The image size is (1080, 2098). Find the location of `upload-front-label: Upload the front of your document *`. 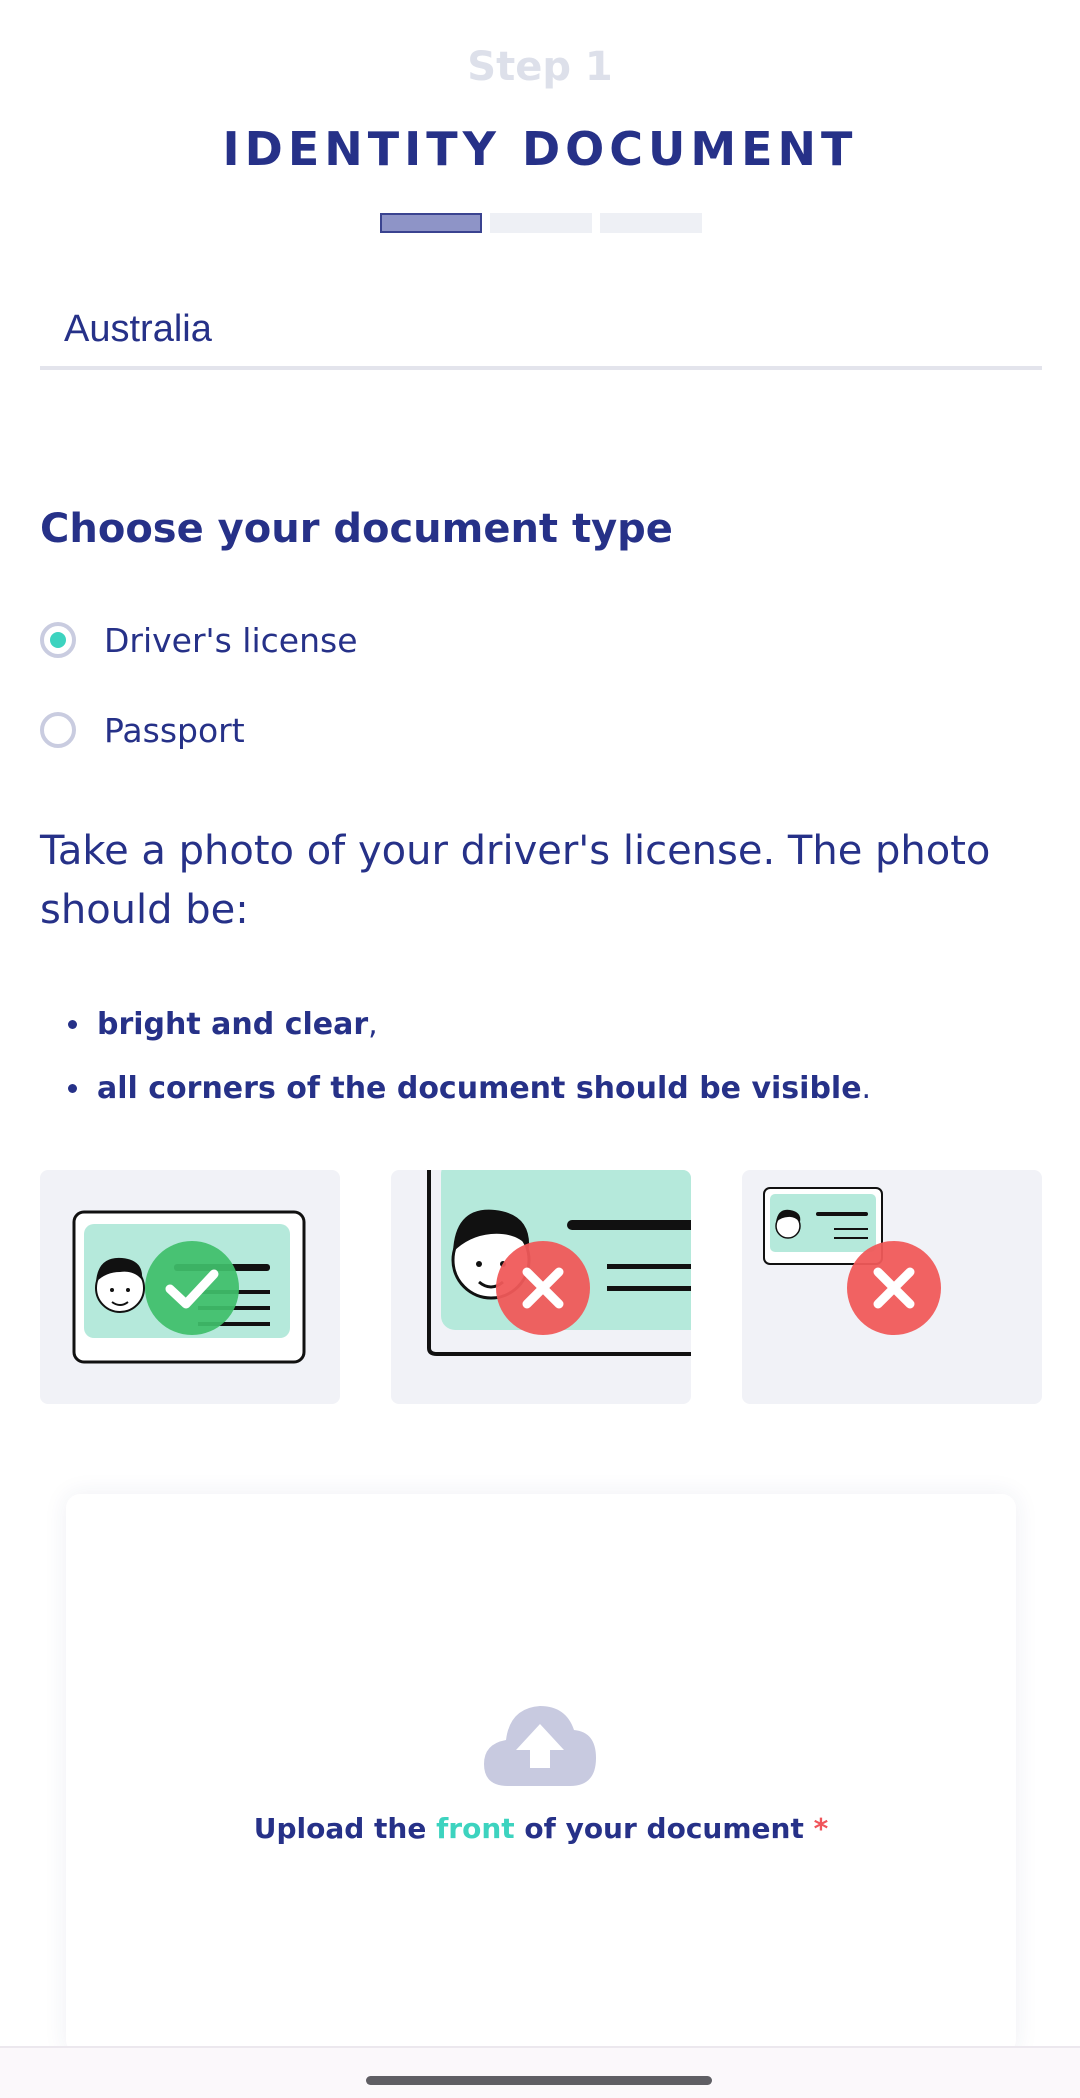

upload-front-label: Upload the front of your document * is located at coordinates (541, 1828).